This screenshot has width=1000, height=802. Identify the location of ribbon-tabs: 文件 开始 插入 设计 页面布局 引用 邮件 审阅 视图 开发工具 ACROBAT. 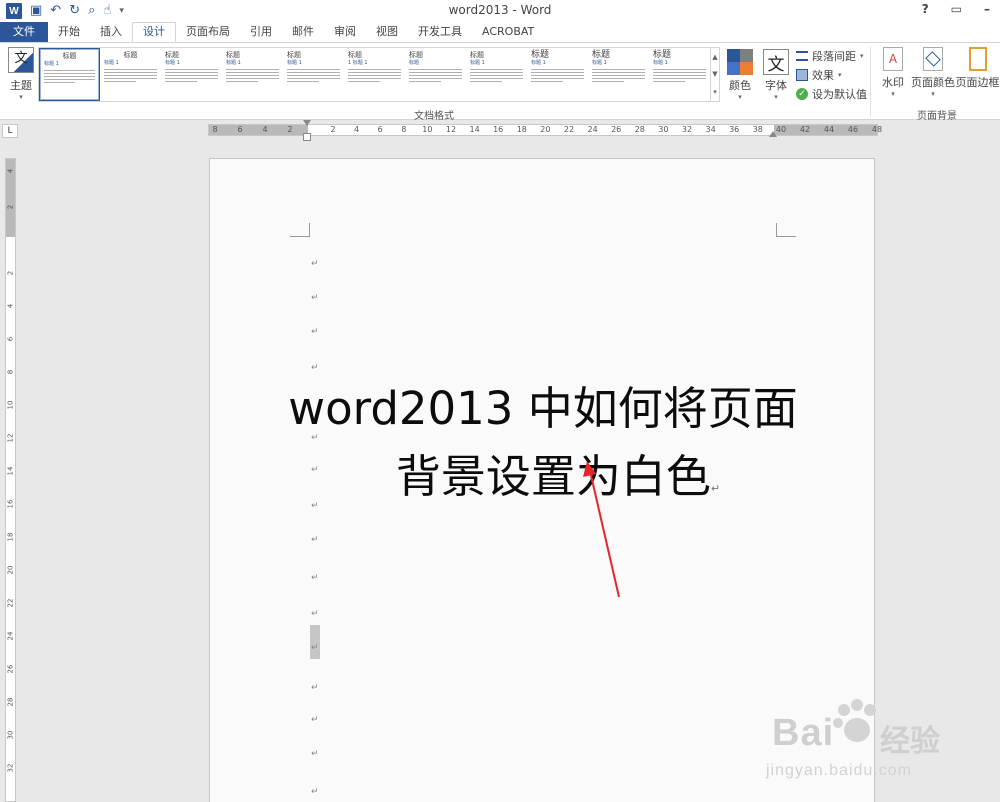
(500, 32).